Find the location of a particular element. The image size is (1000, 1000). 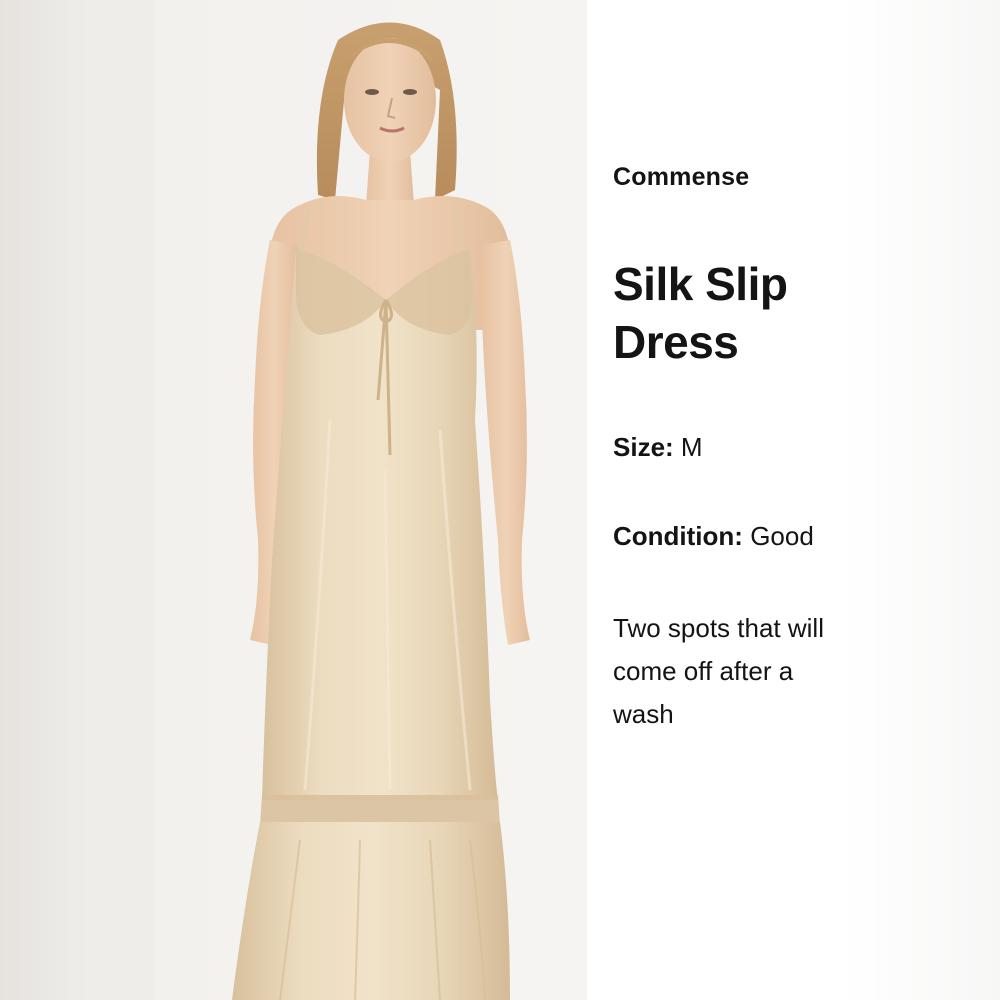

product-title-text: Silk Slip Dress is located at coordinates (700, 313).